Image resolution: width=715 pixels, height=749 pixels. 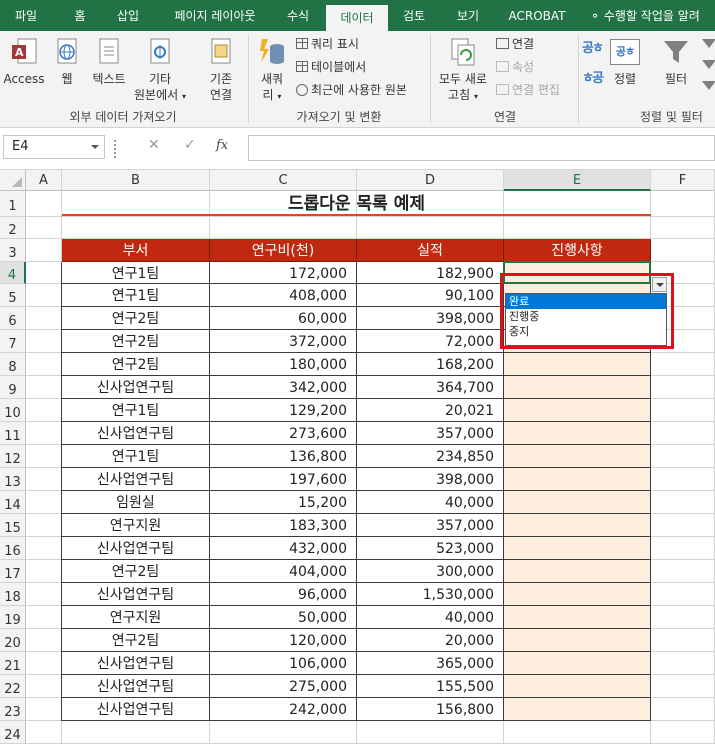 I want to click on cell-a9, so click(x=44, y=387).